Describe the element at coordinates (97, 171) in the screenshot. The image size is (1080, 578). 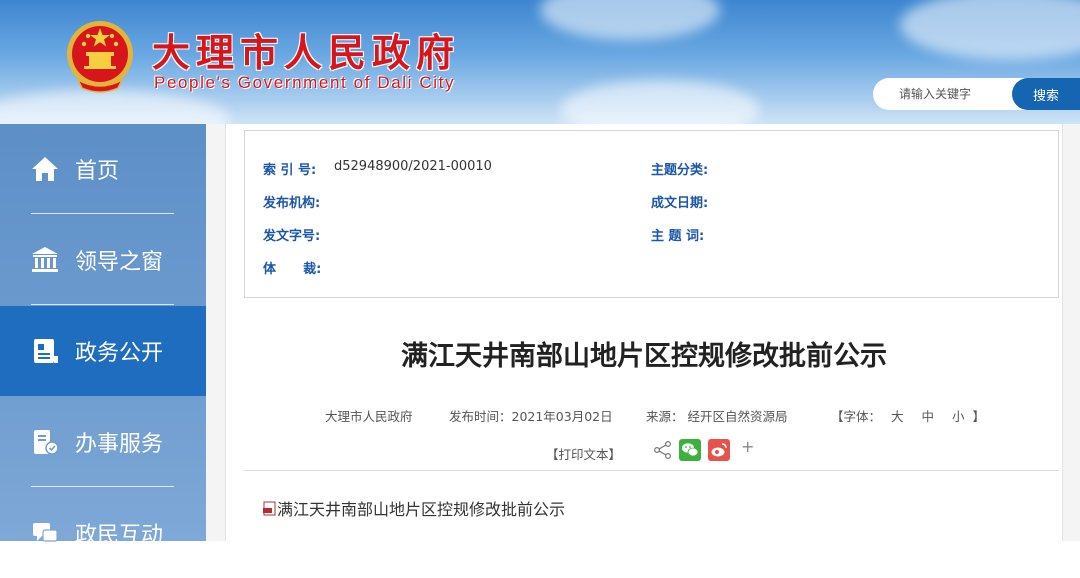
I see `sidebar-item-label: 首页` at that location.